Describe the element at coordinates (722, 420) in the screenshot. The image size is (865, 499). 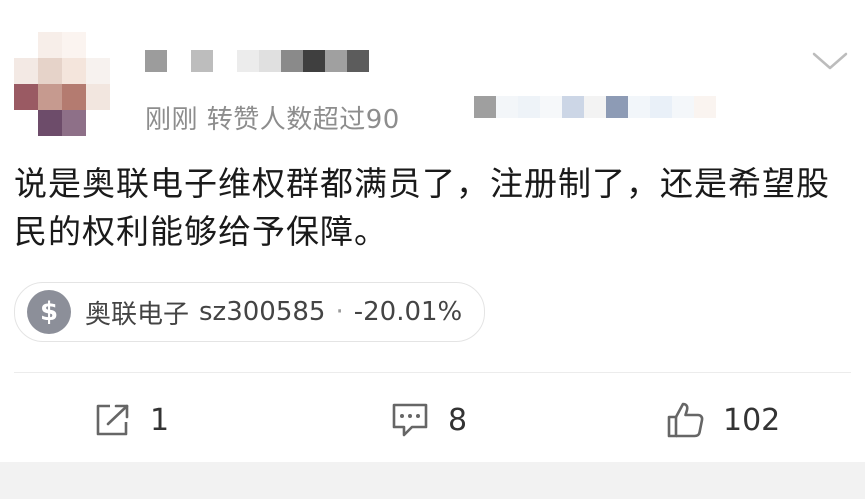
I see `like-button: 102` at that location.